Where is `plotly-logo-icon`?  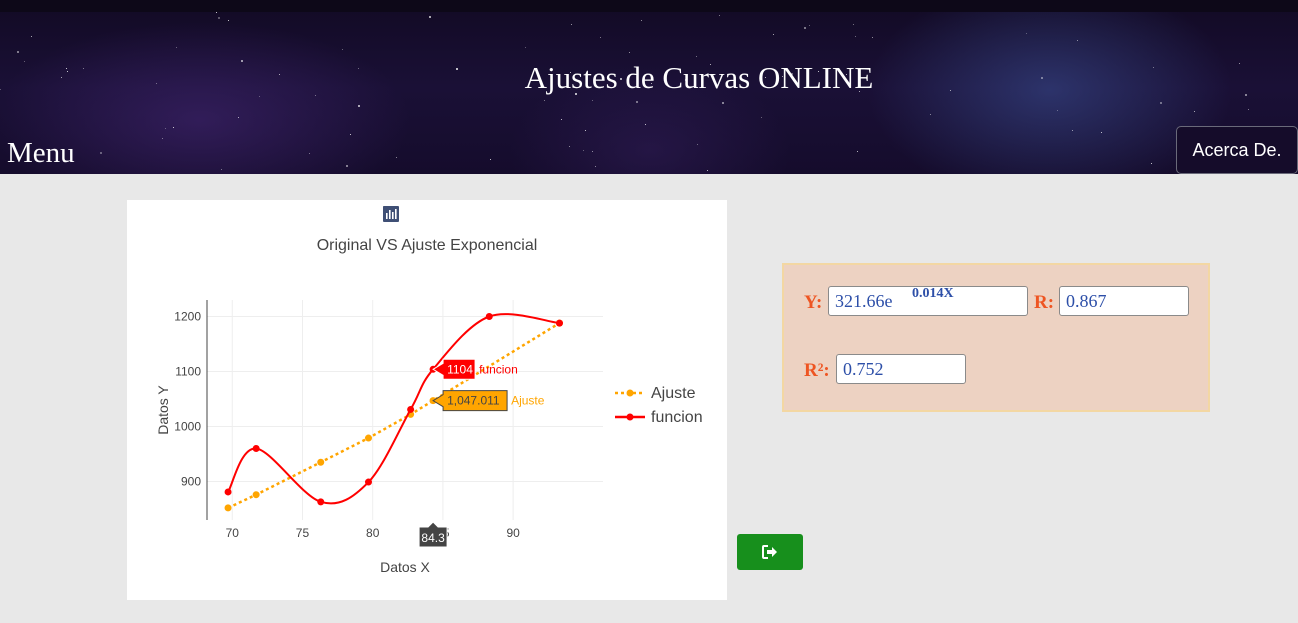 plotly-logo-icon is located at coordinates (550, 214).